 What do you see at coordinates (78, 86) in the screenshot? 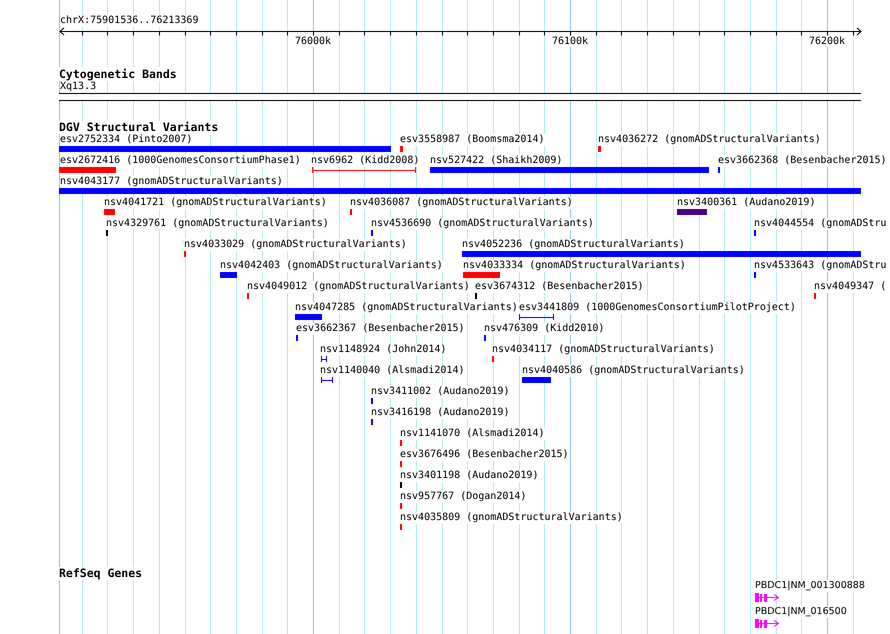
I see `band-label: Xq13.3` at bounding box center [78, 86].